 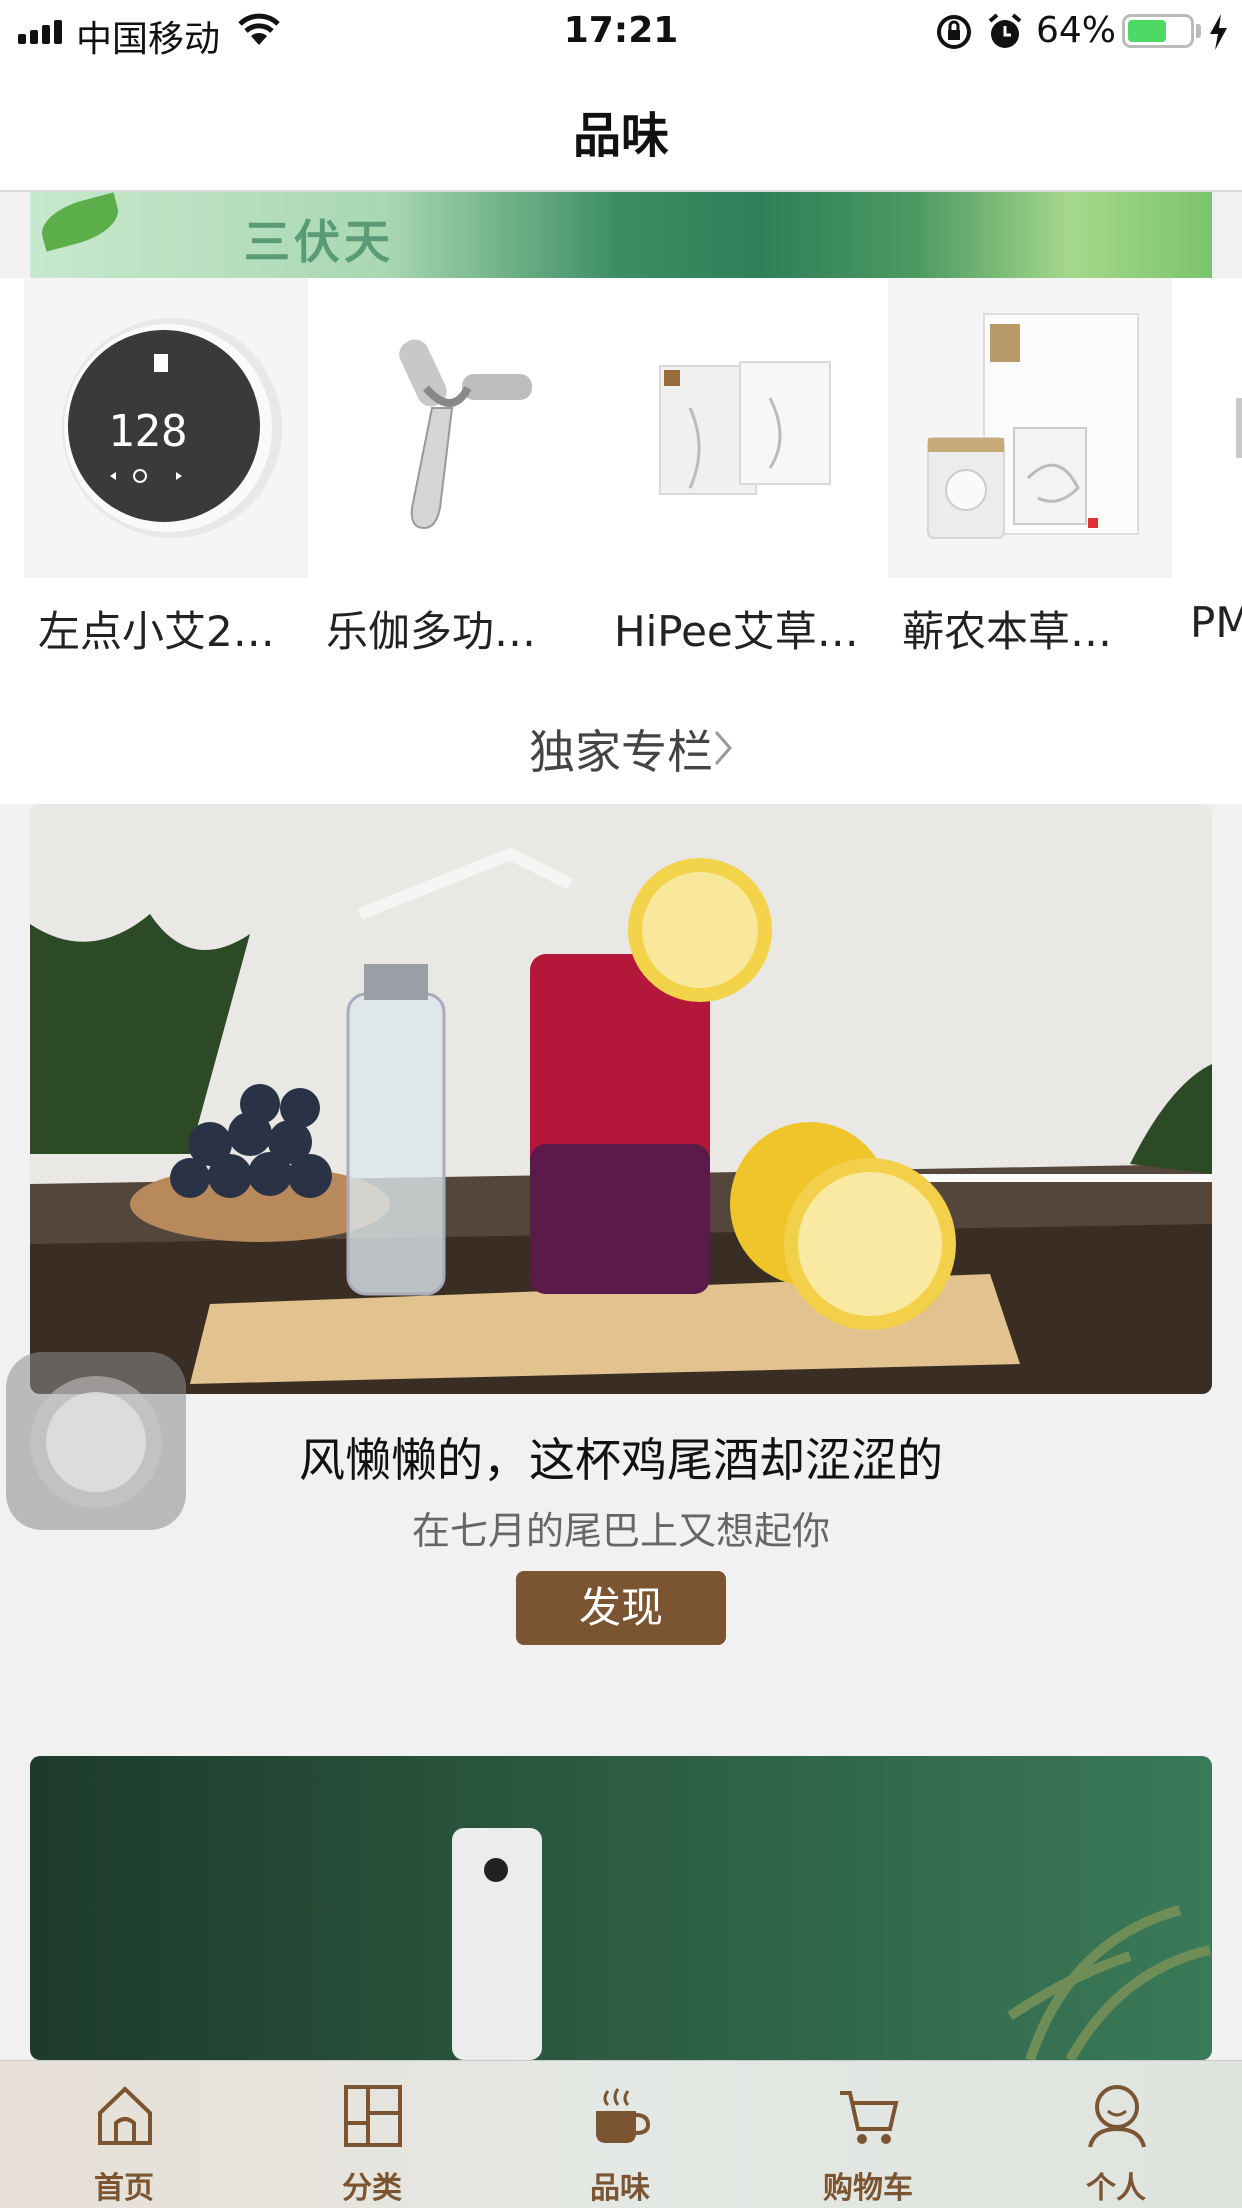 What do you see at coordinates (620, 1531) in the screenshot?
I see `article-subtitle: 在七月的尾巴上又想起你` at bounding box center [620, 1531].